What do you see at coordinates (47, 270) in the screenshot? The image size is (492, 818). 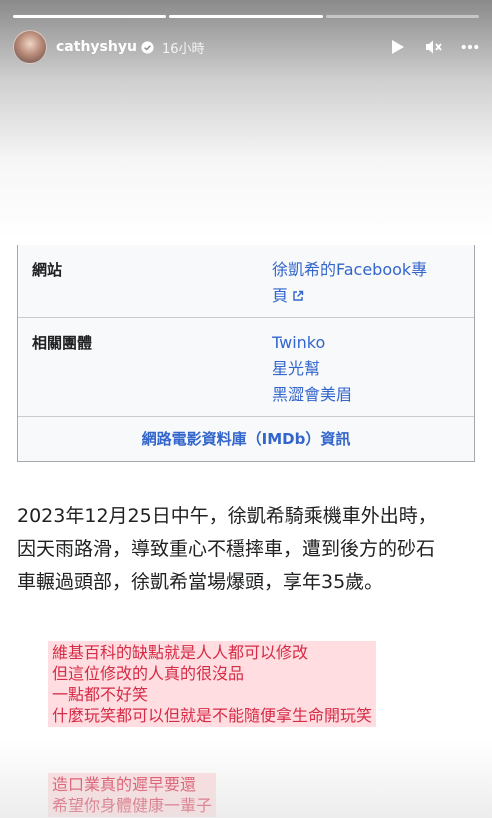 I see `infobox-label: 網站` at bounding box center [47, 270].